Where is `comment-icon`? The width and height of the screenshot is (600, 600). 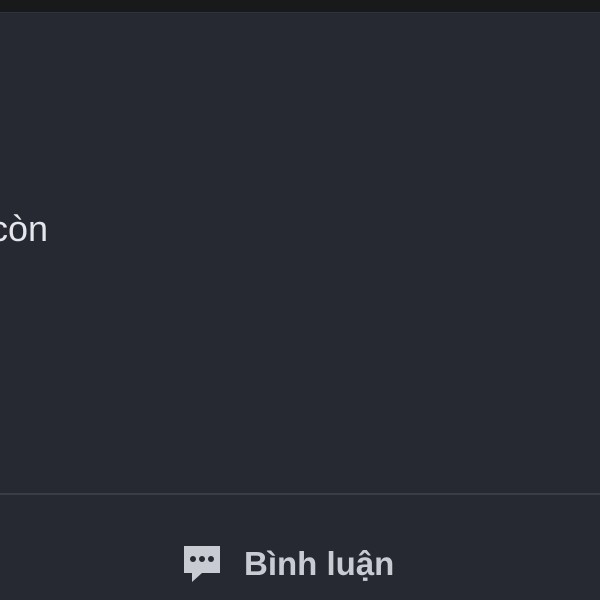 comment-icon is located at coordinates (202, 564).